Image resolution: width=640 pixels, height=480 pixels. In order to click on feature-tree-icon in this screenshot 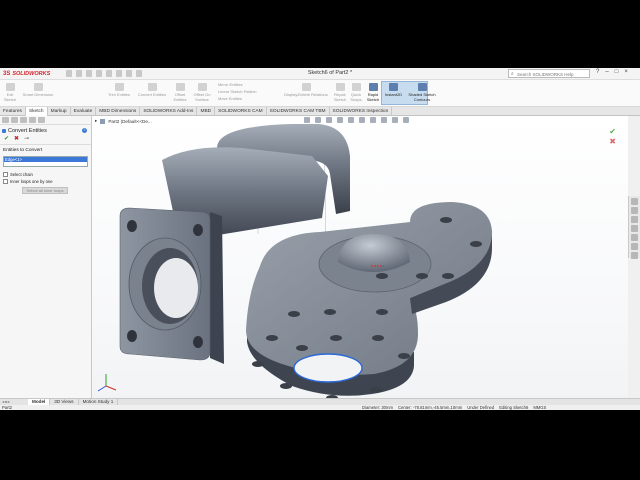, I will do `click(5, 120)`.